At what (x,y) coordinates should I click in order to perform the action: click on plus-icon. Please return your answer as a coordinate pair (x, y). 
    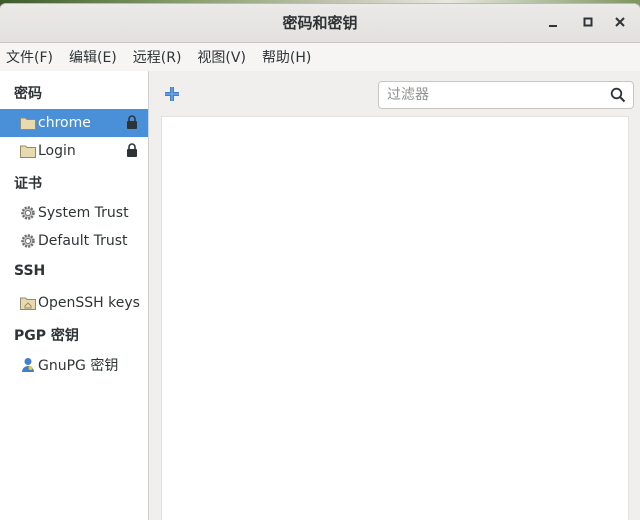
    Looking at the image, I should click on (172, 94).